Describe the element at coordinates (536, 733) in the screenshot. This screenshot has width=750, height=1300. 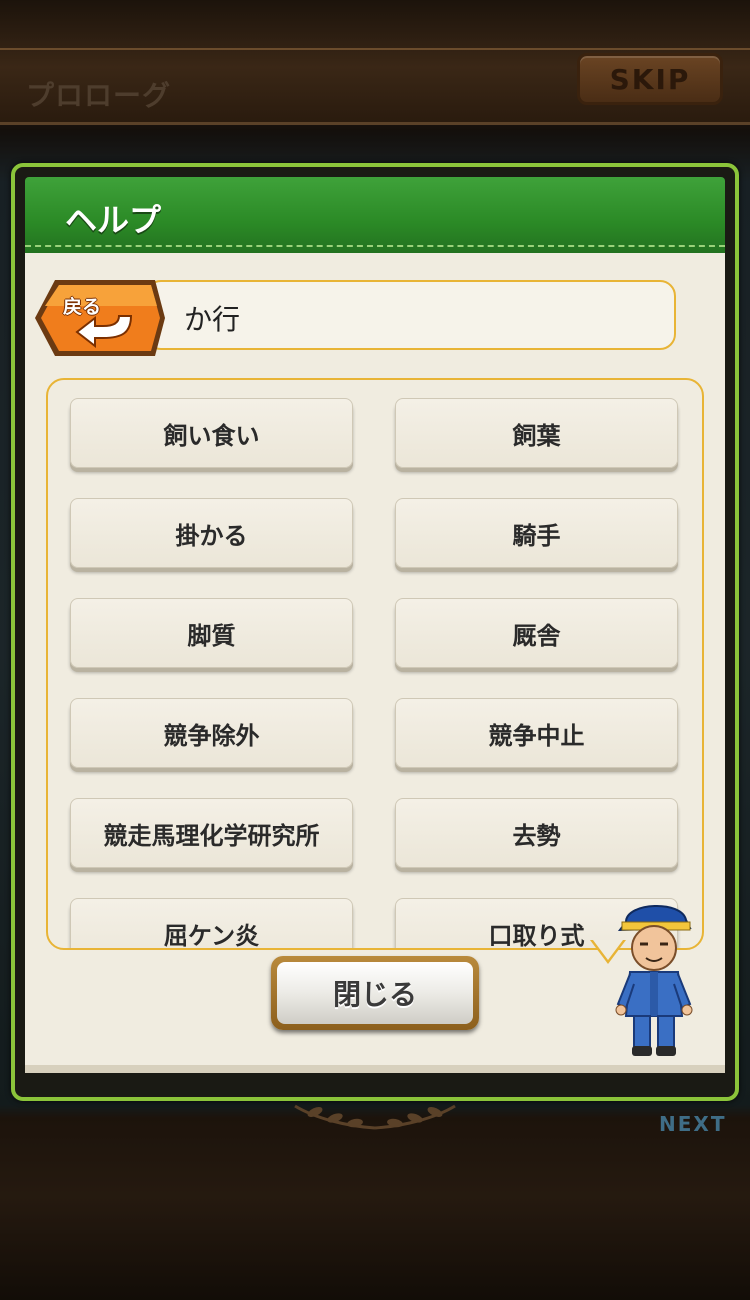
I see `term-button: 競争中止` at that location.